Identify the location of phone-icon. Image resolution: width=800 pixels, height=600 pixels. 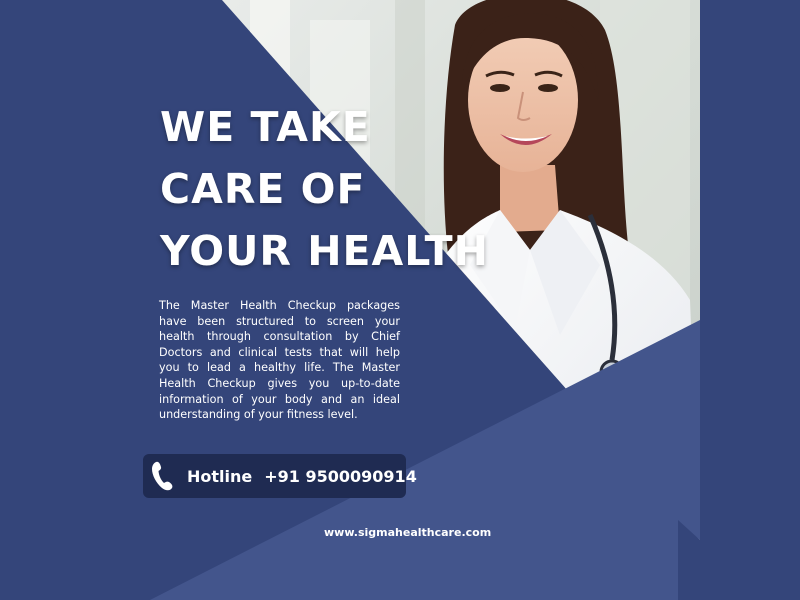
(162, 476).